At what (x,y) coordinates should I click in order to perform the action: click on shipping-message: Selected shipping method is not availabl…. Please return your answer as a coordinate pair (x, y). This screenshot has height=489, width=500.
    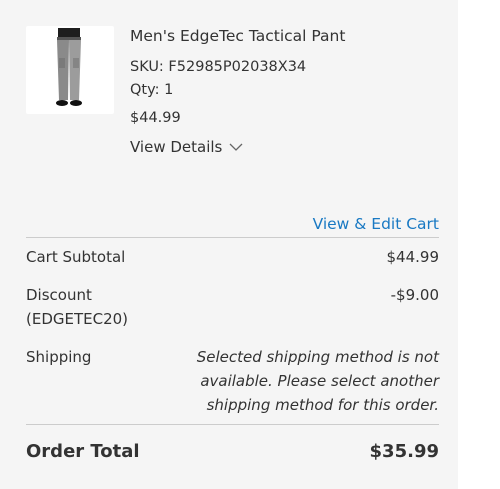
    Looking at the image, I should click on (317, 381).